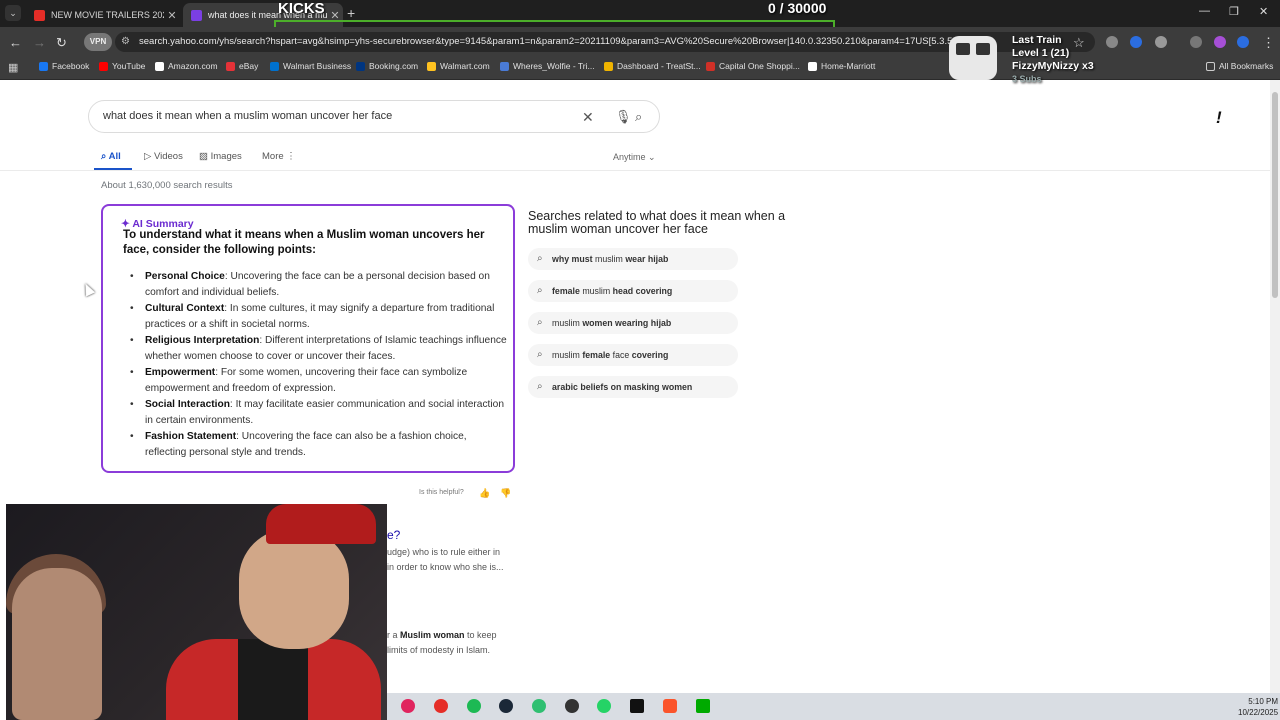  Describe the element at coordinates (588, 117) in the screenshot. I see `clear-icon: ✕` at that location.